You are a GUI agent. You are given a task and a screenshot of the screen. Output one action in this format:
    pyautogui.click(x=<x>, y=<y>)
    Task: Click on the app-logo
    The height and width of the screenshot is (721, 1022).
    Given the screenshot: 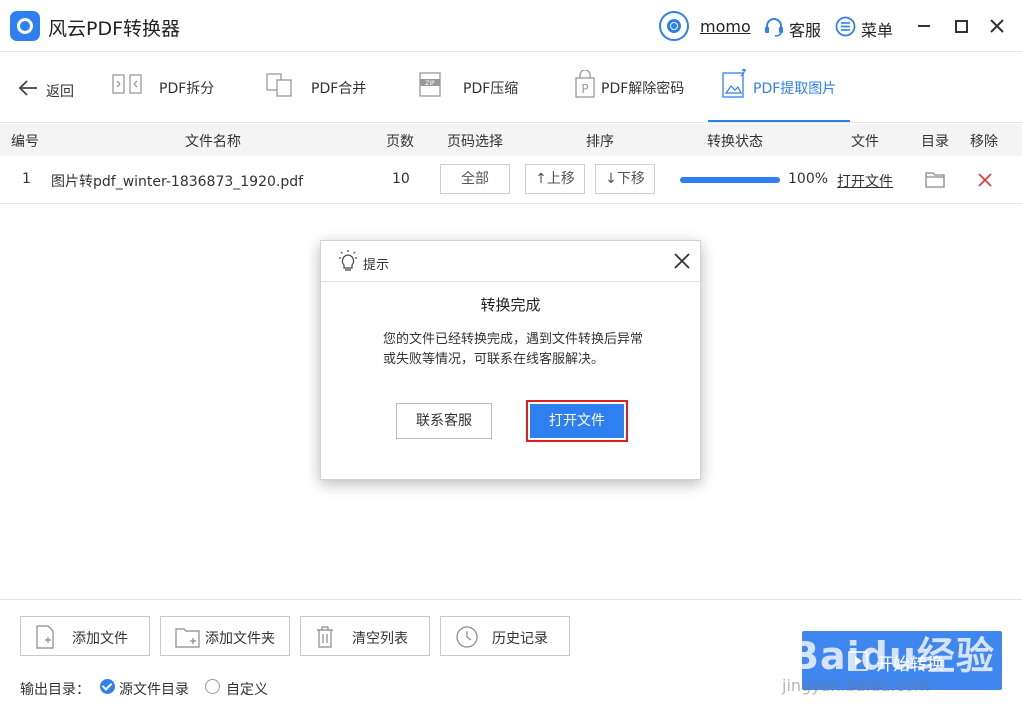 What is the action you would take?
    pyautogui.click(x=25, y=26)
    